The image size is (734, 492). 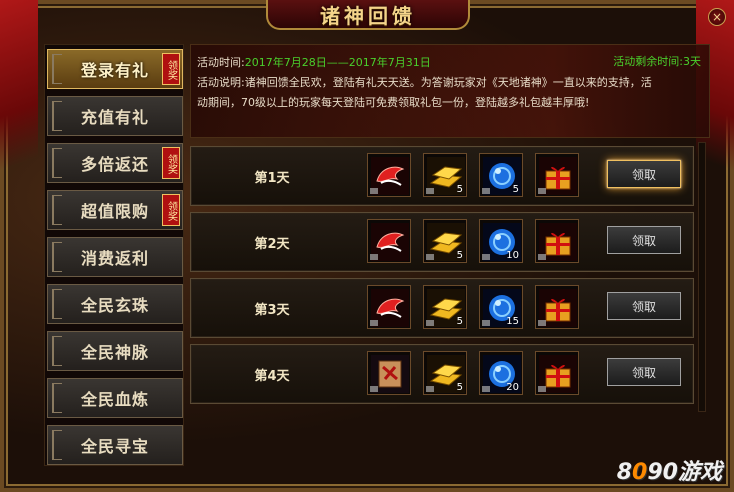 I want to click on item-quantity: 15, so click(x=512, y=321).